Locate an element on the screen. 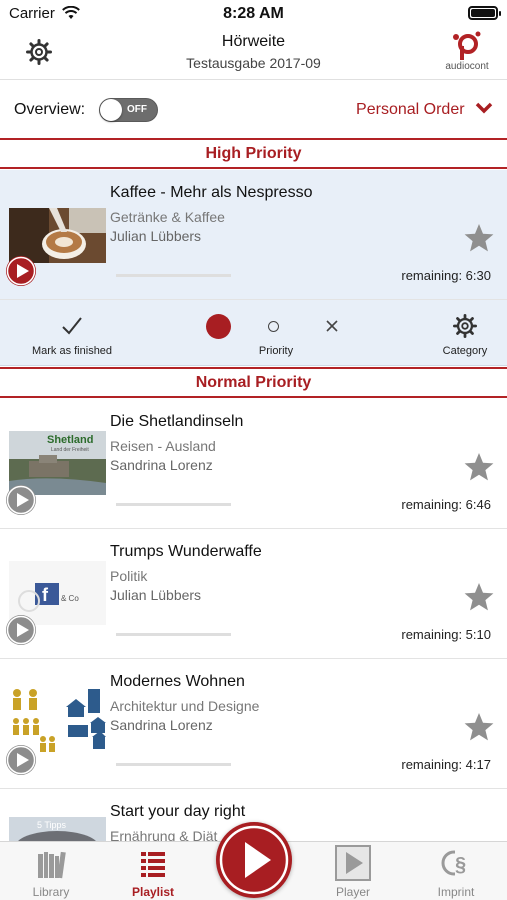 The width and height of the screenshot is (507, 900). chevron-down-icon is located at coordinates (484, 110).